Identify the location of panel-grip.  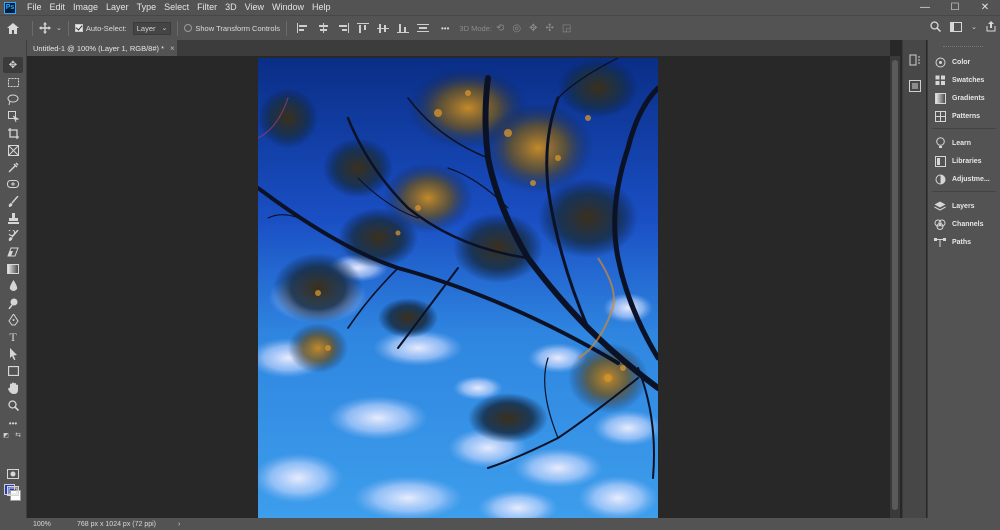
(963, 47).